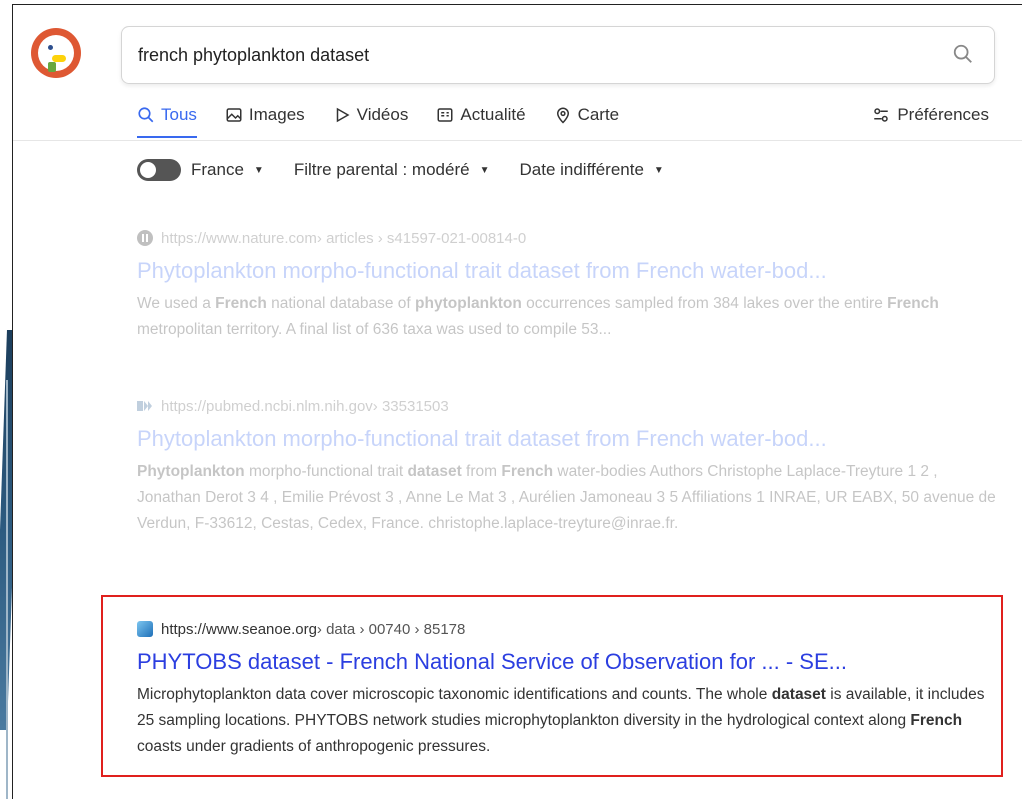 This screenshot has width=1022, height=799. What do you see at coordinates (148, 170) in the screenshot?
I see `toggle-knob` at bounding box center [148, 170].